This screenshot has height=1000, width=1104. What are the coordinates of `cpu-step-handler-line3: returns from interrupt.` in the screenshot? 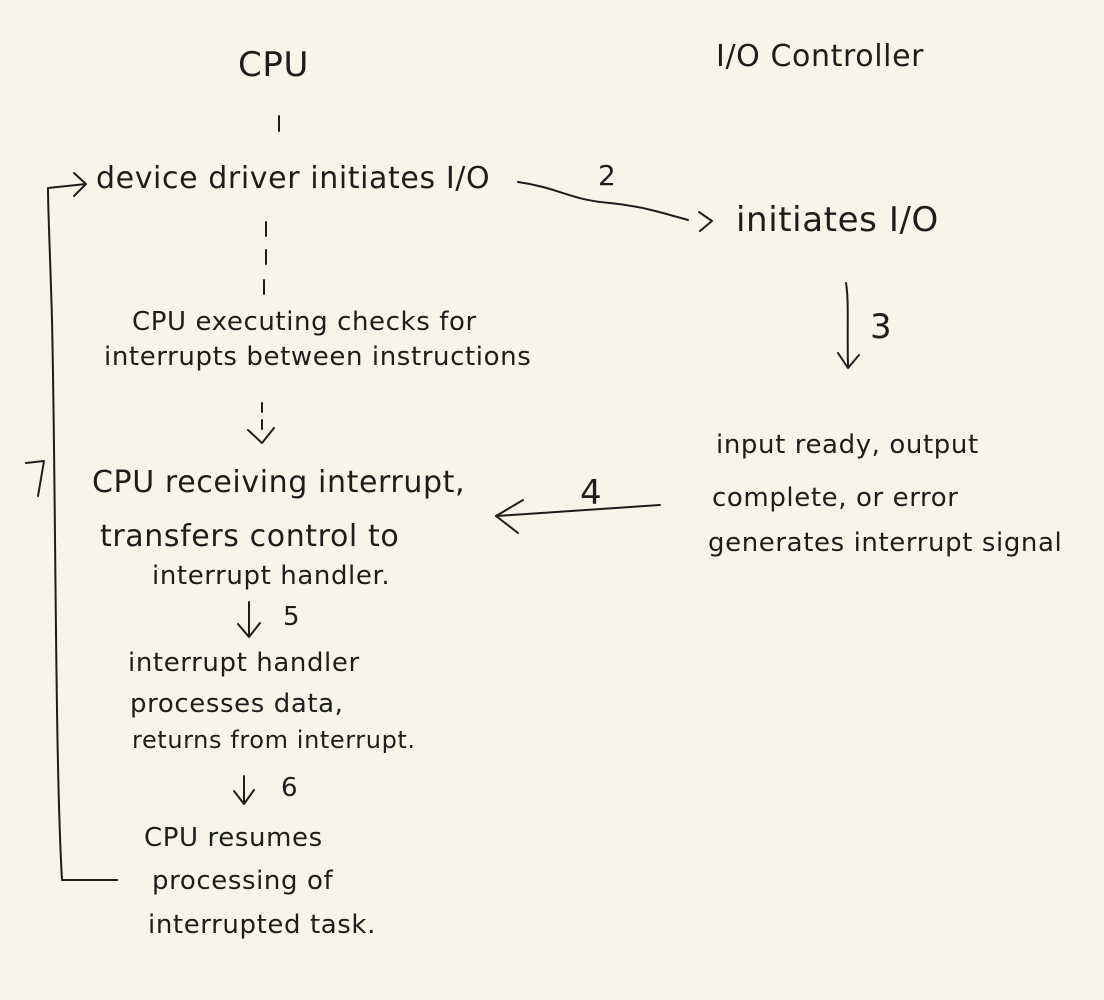 It's located at (274, 740).